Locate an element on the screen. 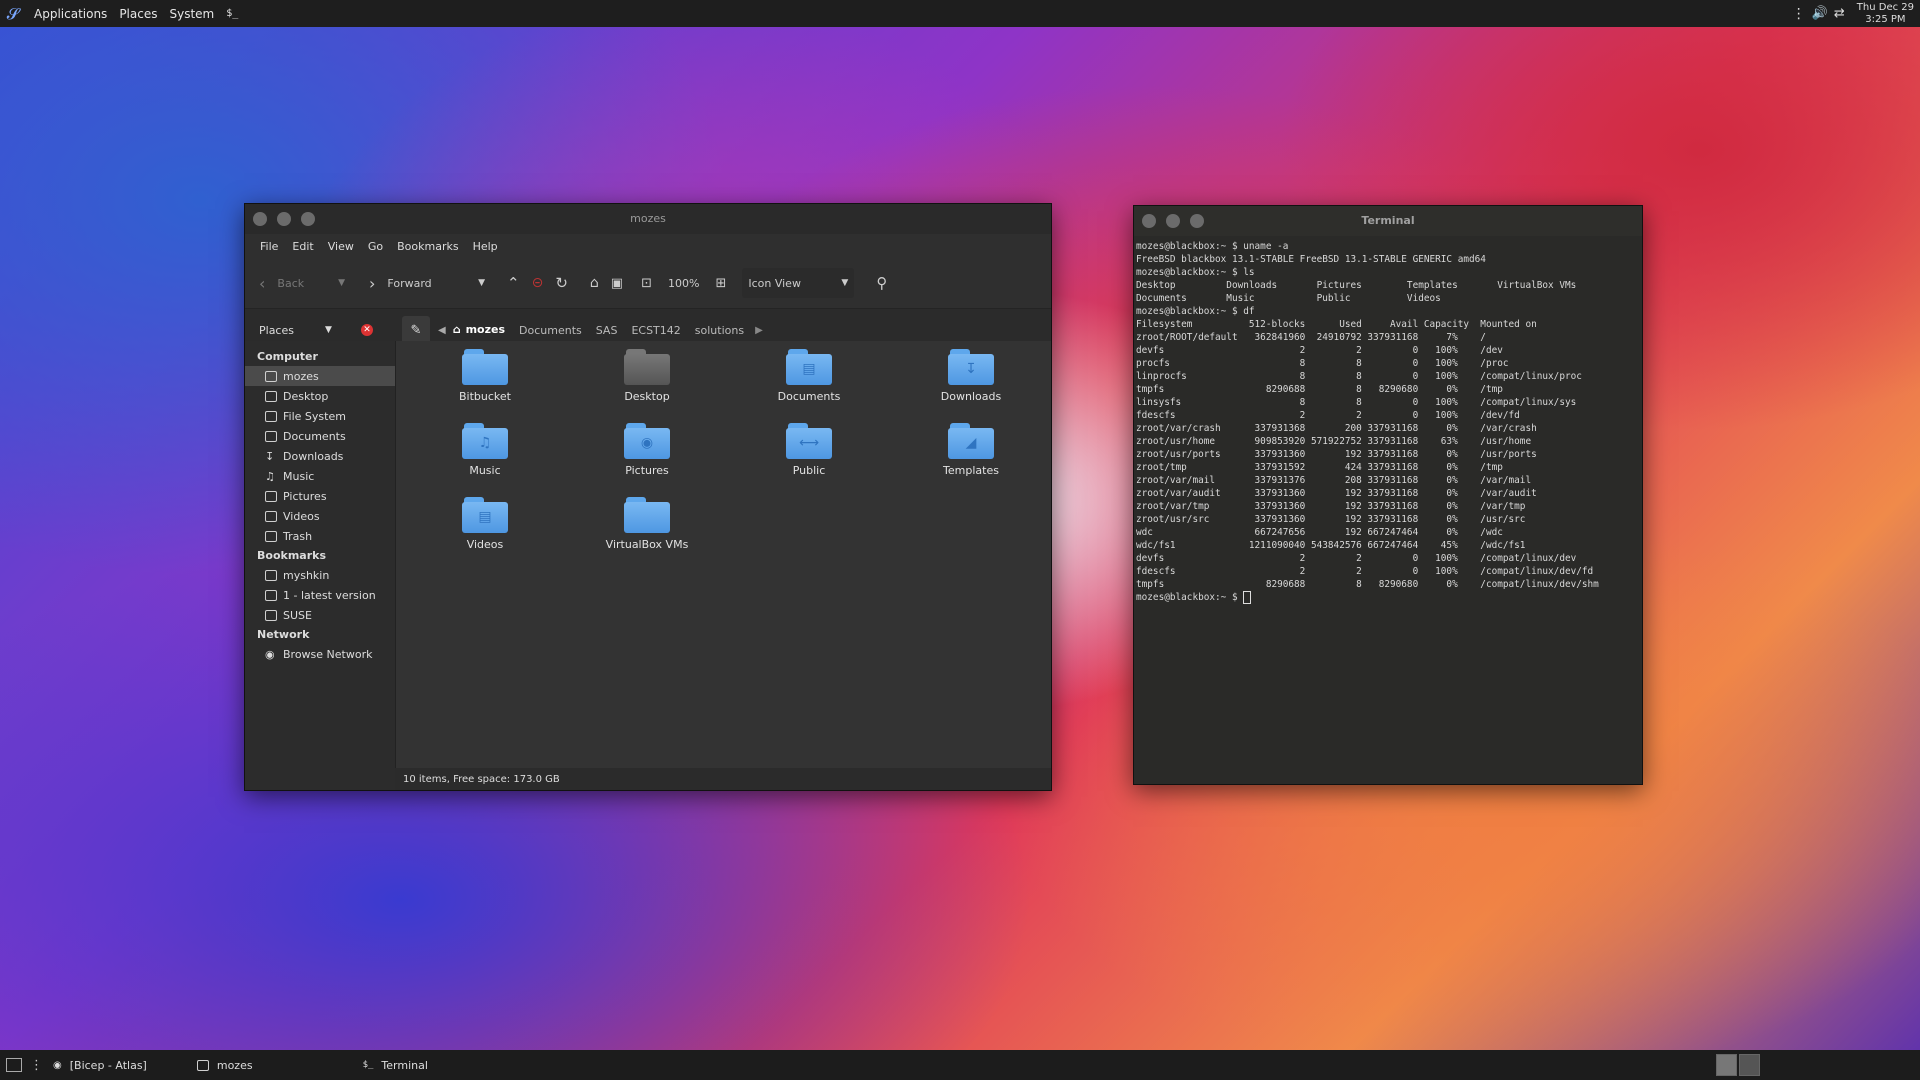 The image size is (1920, 1080). desktop-icon is located at coordinates (271, 396).